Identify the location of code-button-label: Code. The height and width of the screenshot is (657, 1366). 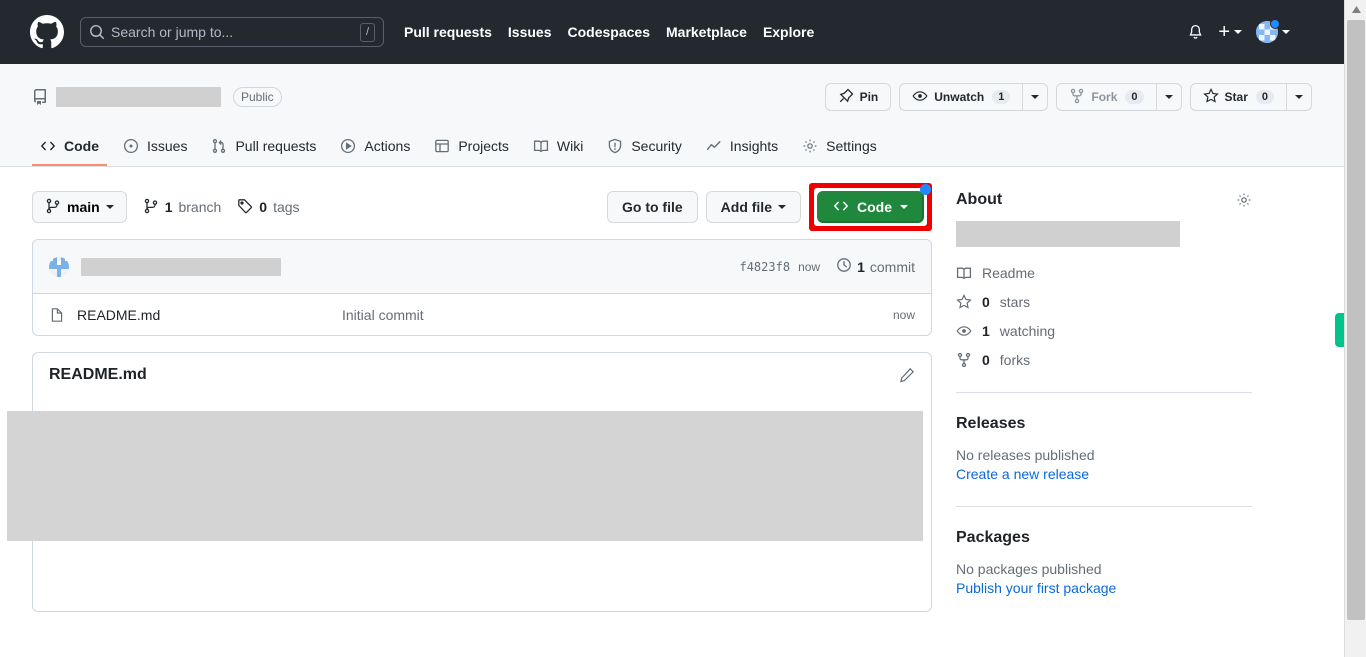
(874, 207).